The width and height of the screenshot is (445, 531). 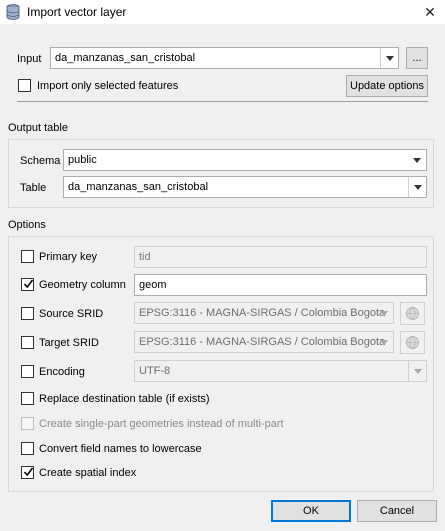 What do you see at coordinates (27, 256) in the screenshot?
I see `primary-key-checkbox` at bounding box center [27, 256].